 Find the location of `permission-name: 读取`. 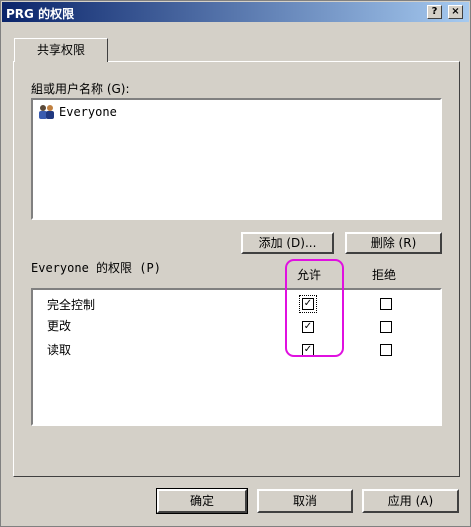

permission-name: 读取 is located at coordinates (59, 350).